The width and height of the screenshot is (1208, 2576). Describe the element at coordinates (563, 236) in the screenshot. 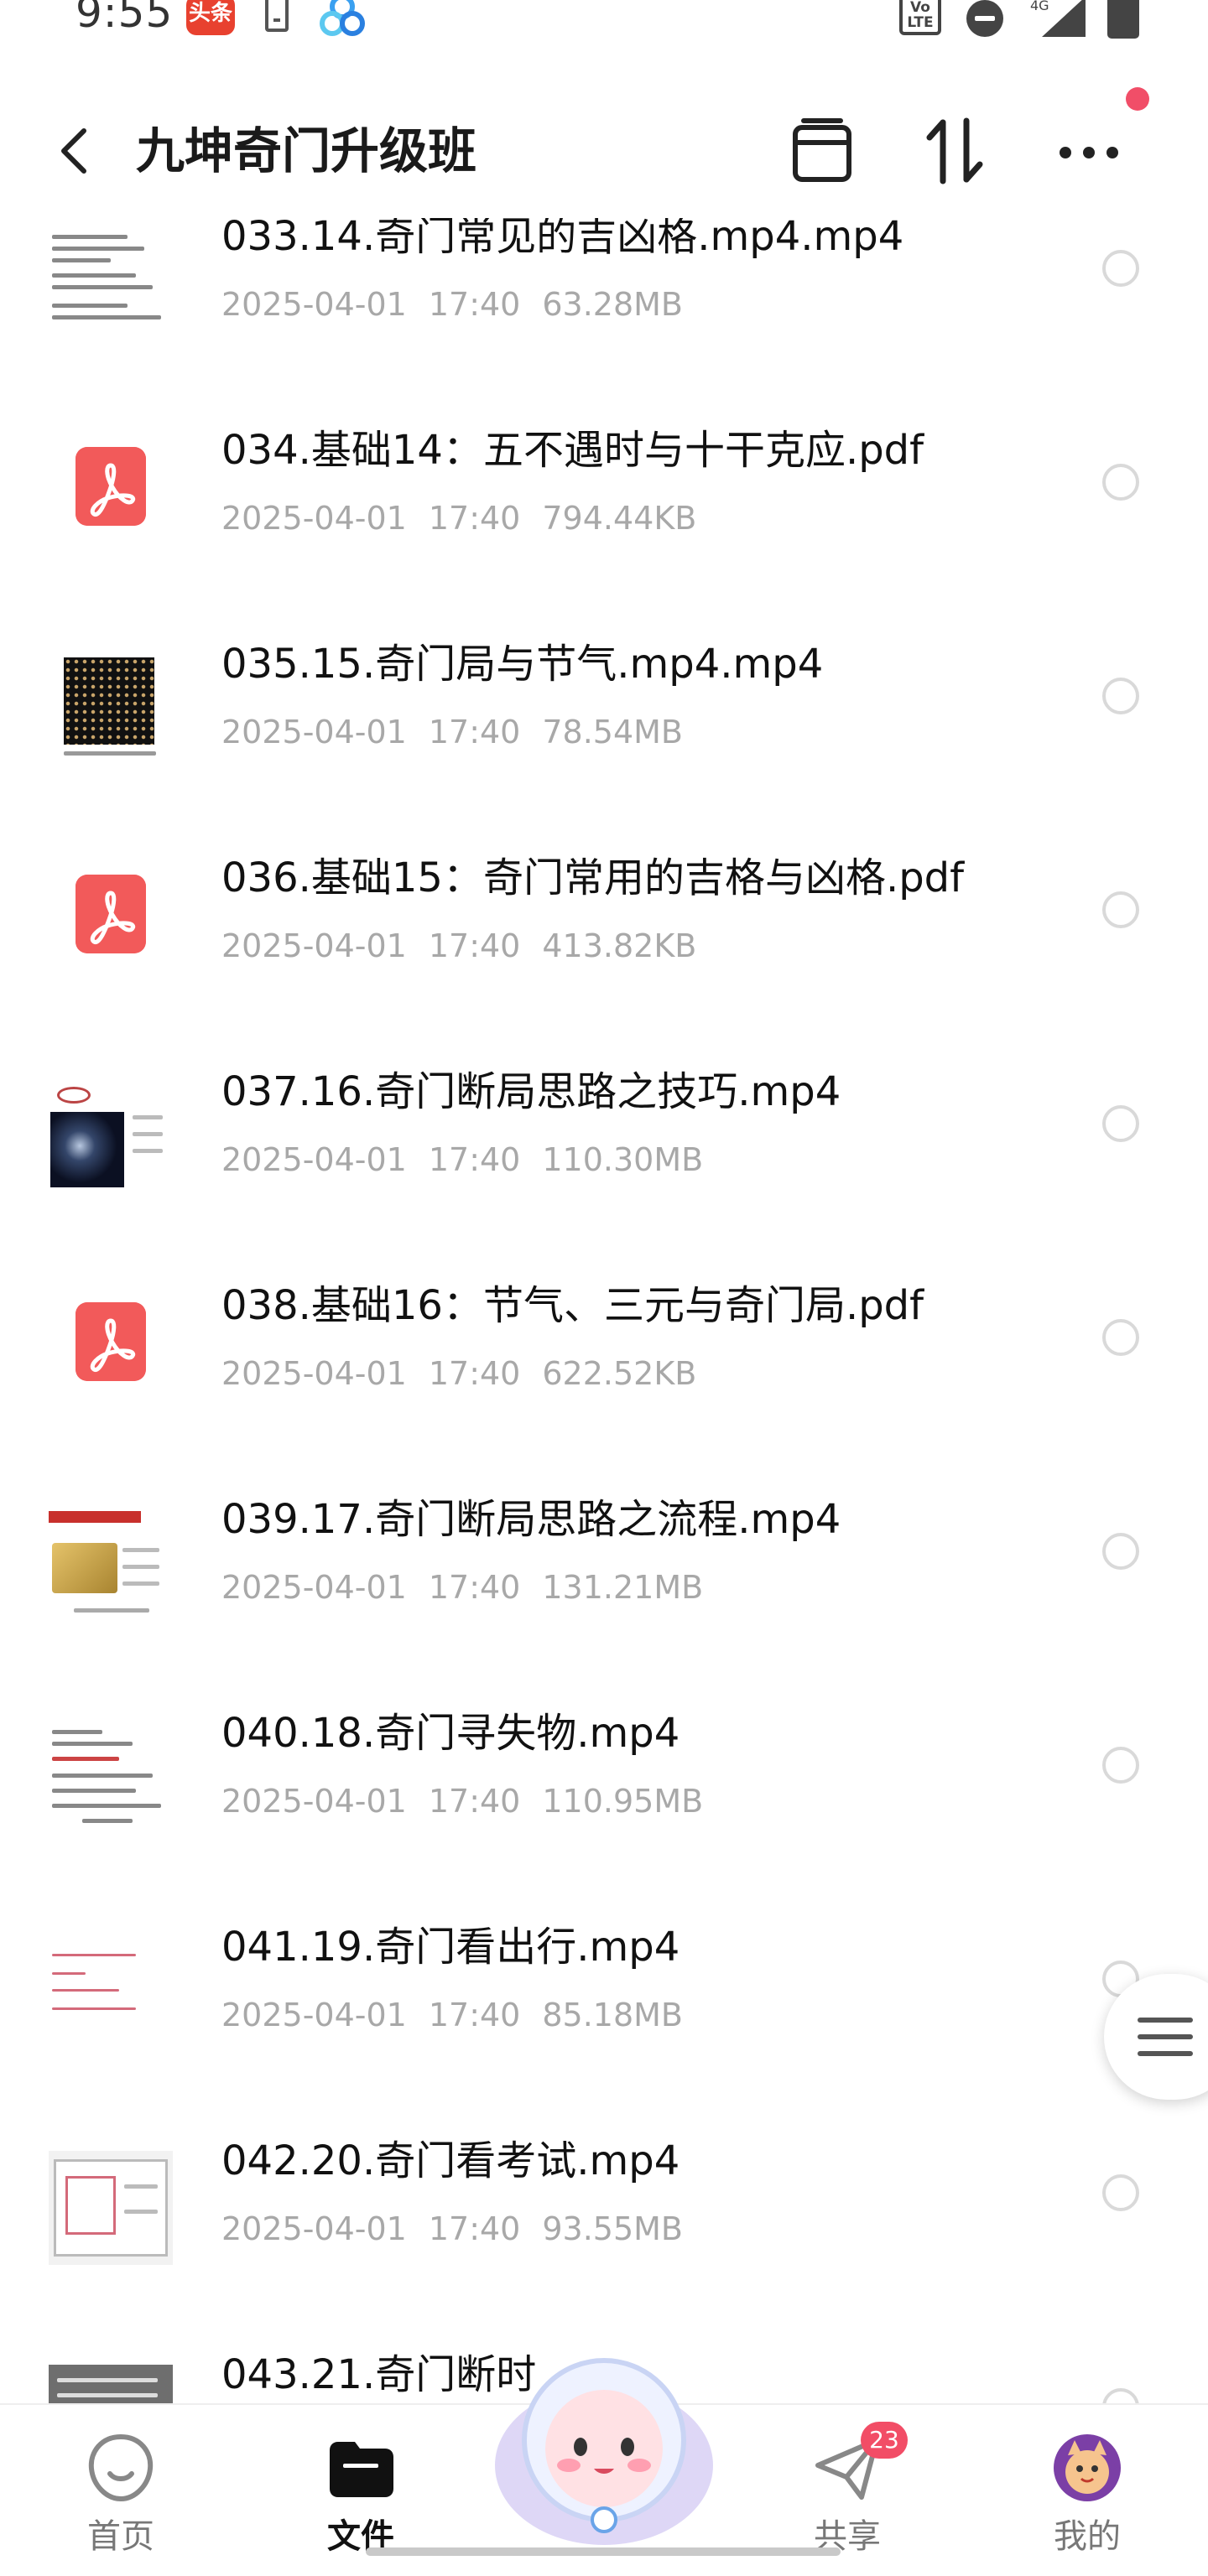

I see `file-name: 033.14.奇门常见的吉凶格.mp4.mp4` at that location.